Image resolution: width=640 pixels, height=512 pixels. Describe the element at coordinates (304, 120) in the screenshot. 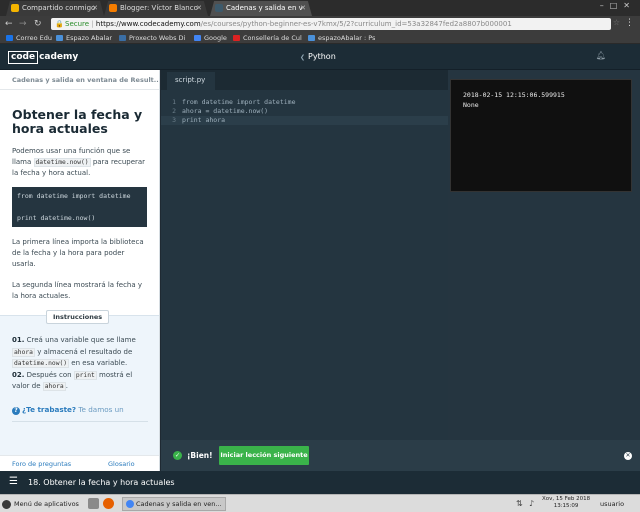

I see `code-line-current: 3 print ahora` at that location.